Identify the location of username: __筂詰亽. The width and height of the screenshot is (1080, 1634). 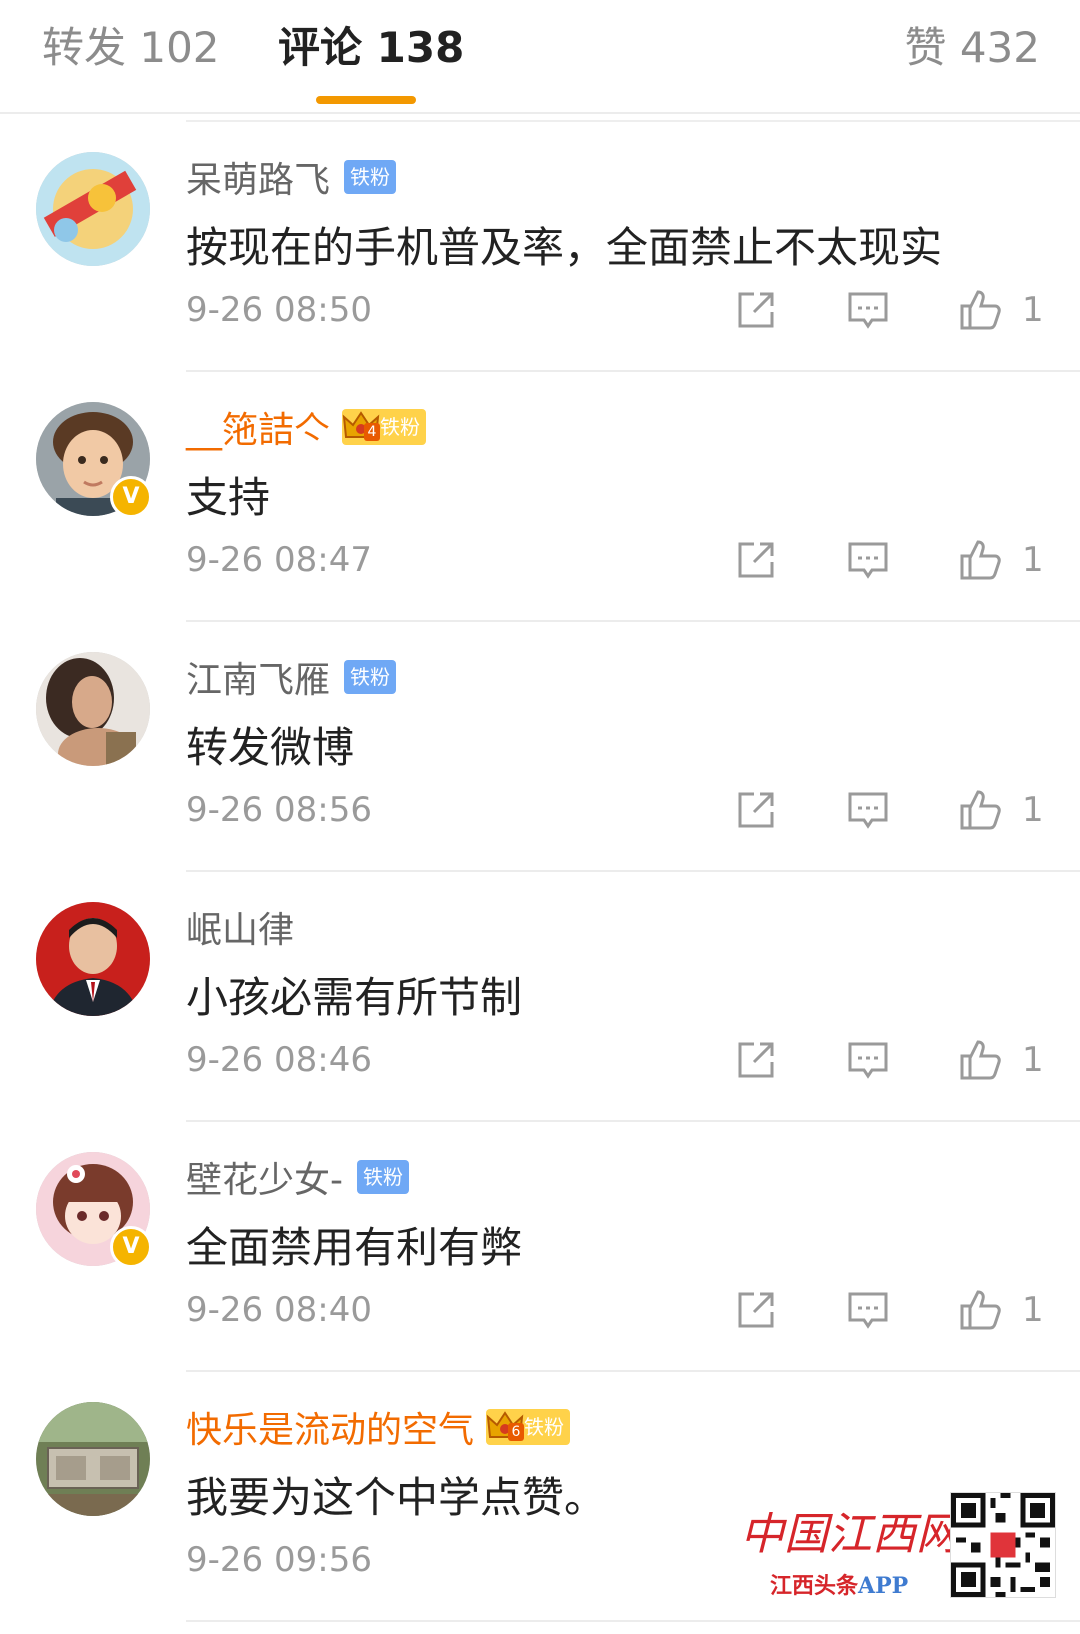
(258, 427).